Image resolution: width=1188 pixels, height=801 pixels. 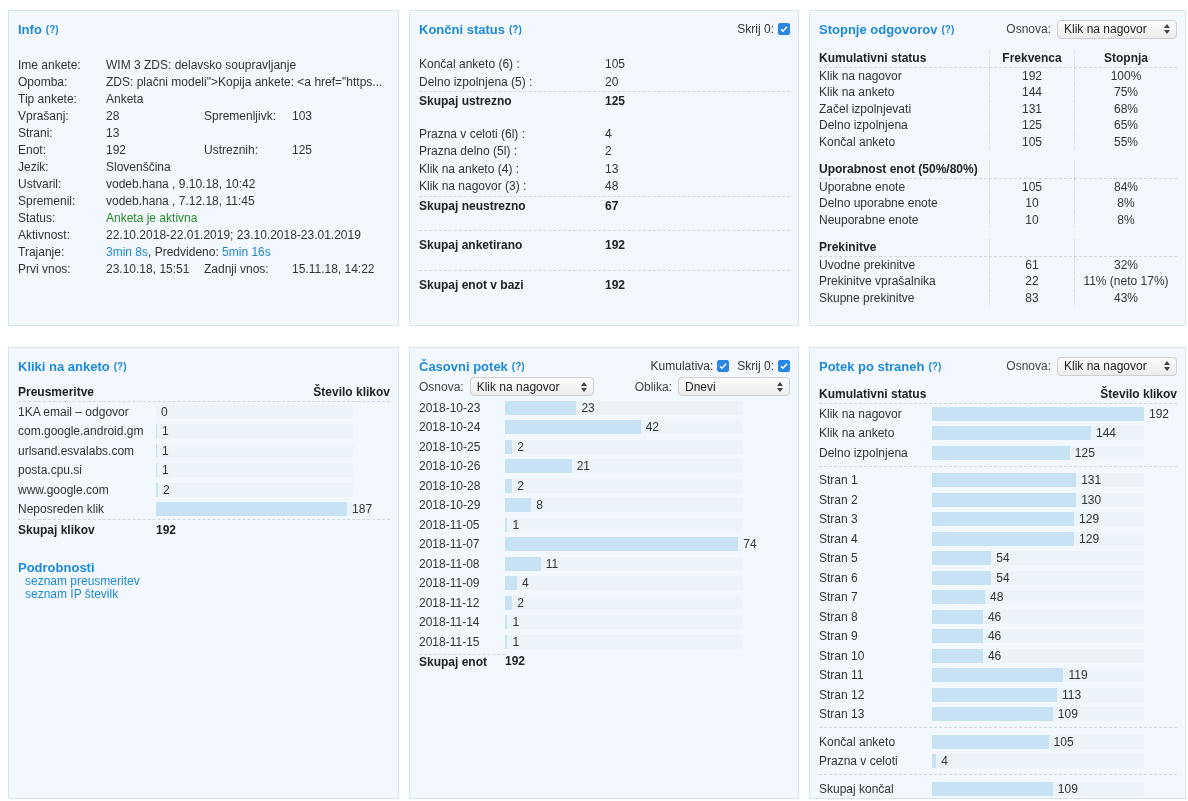 What do you see at coordinates (863, 186) in the screenshot?
I see `table-cell-text: Uporabne enote` at bounding box center [863, 186].